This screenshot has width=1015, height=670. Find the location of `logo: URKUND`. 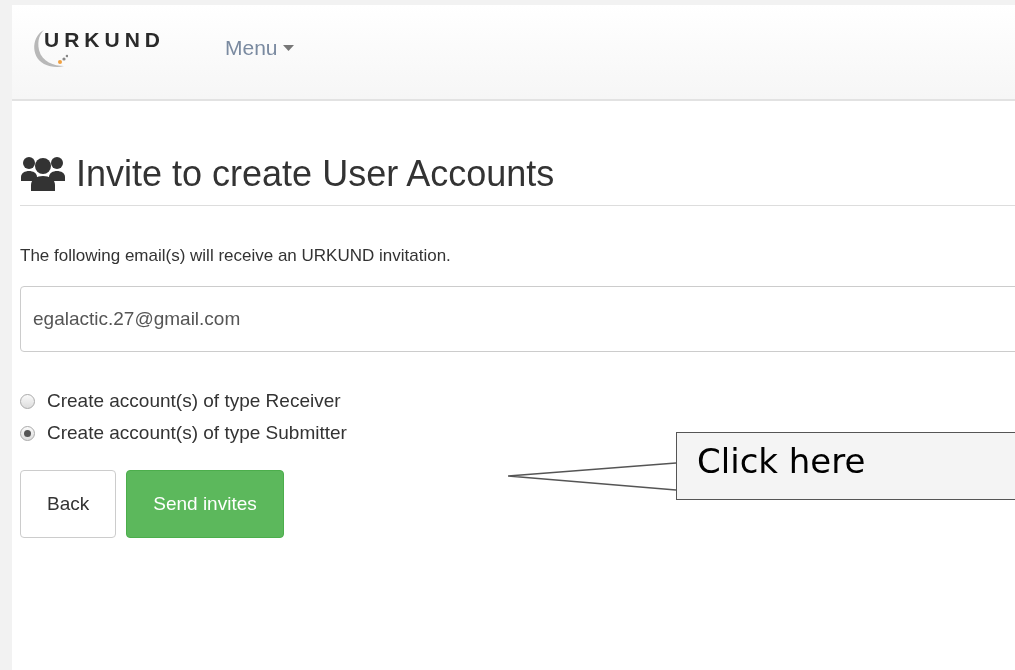

logo: URKUND is located at coordinates (98, 49).